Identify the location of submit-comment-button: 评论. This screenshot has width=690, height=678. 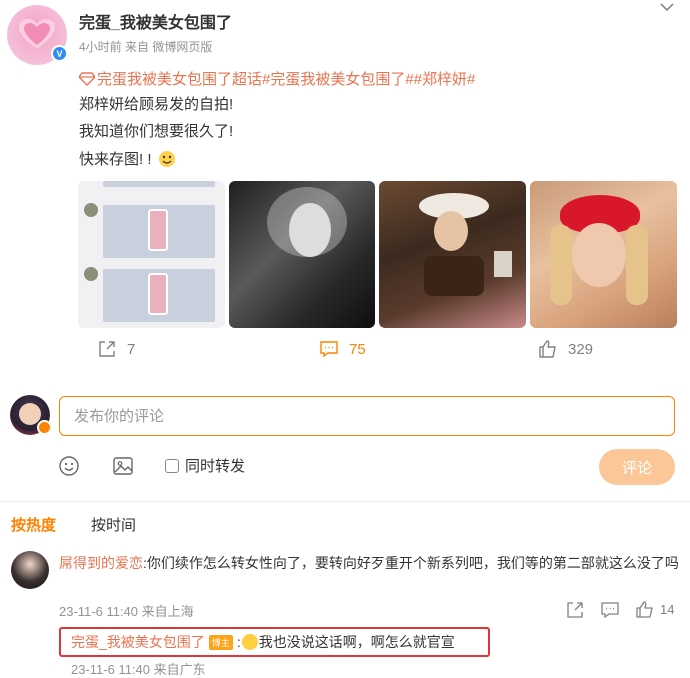
(637, 467).